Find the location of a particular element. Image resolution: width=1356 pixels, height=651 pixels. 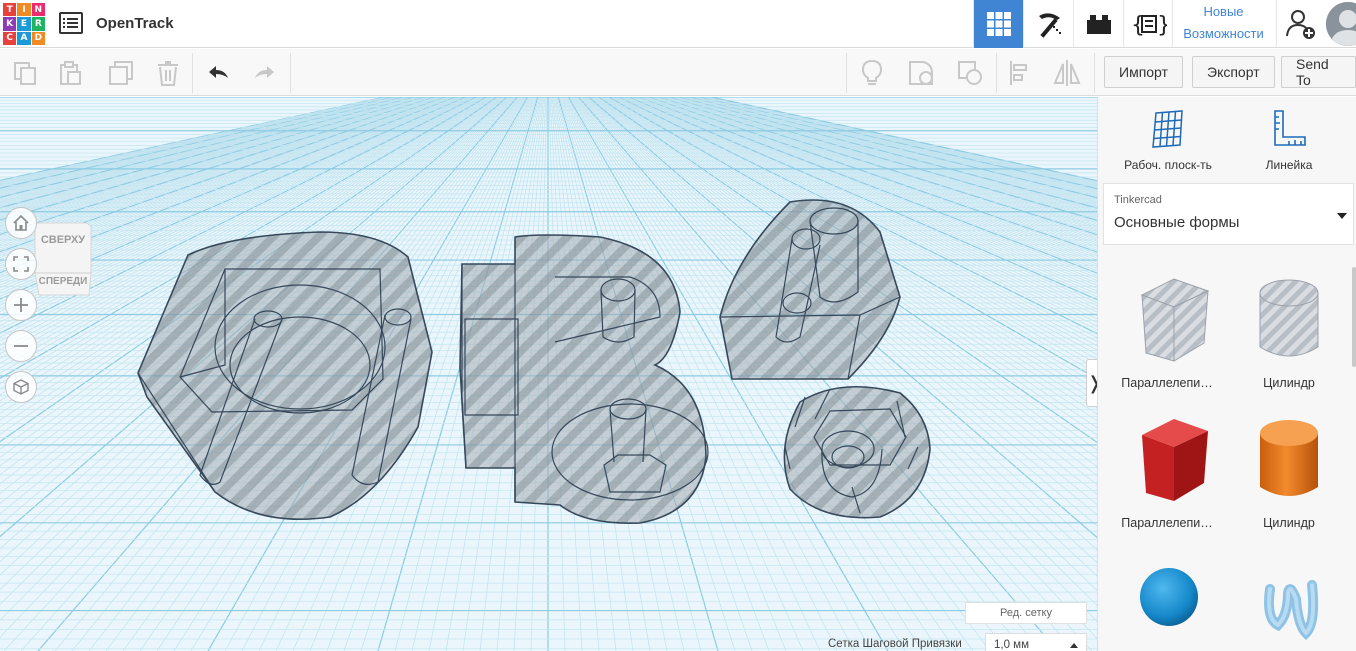

home-view-icon is located at coordinates (21, 223).